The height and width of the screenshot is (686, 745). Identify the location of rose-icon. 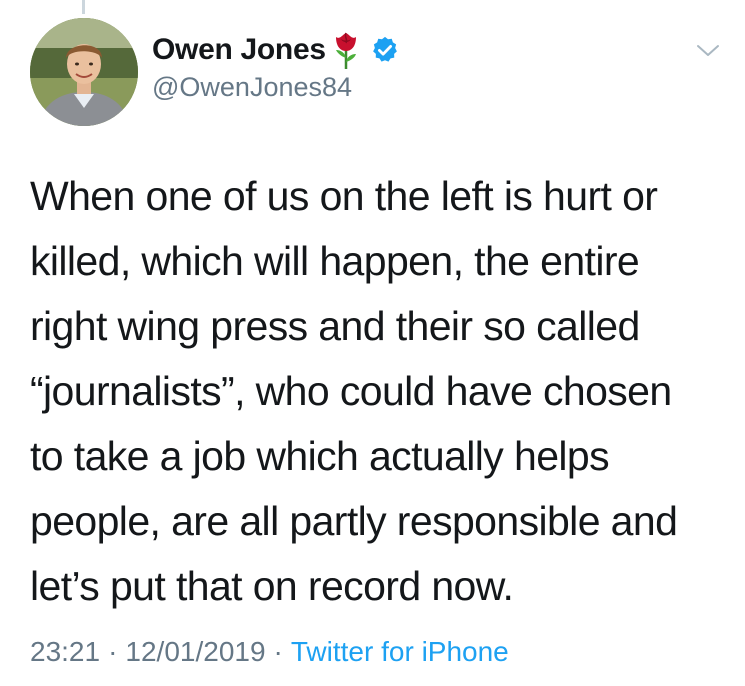
(346, 50).